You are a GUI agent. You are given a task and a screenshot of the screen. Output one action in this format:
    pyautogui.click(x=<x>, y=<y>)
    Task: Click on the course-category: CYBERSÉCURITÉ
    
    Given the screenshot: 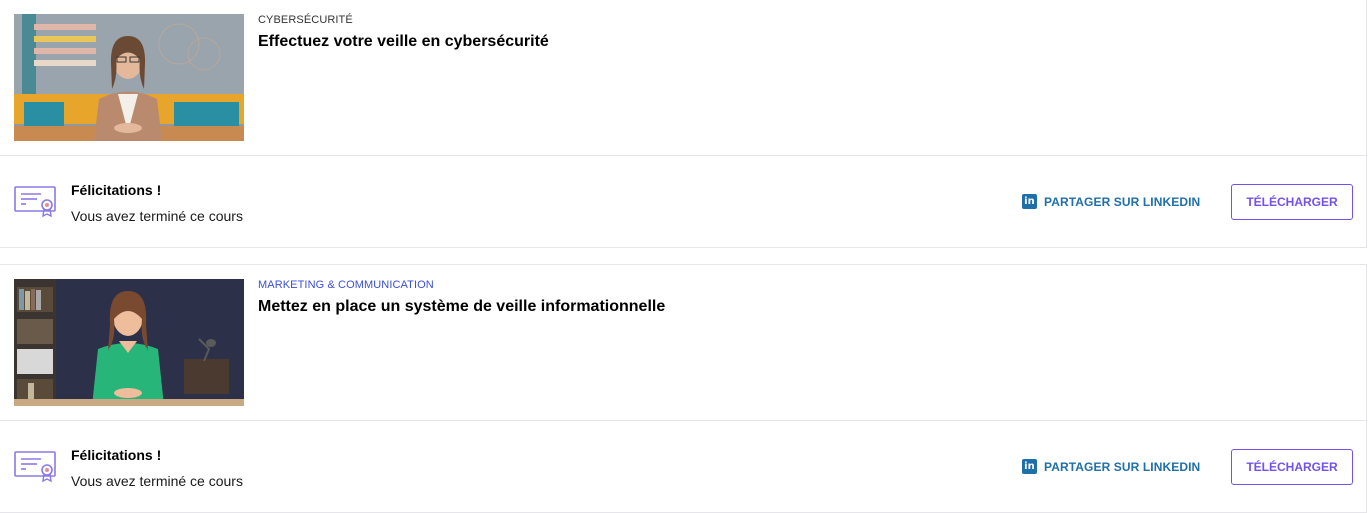 What is the action you would take?
    pyautogui.click(x=305, y=20)
    